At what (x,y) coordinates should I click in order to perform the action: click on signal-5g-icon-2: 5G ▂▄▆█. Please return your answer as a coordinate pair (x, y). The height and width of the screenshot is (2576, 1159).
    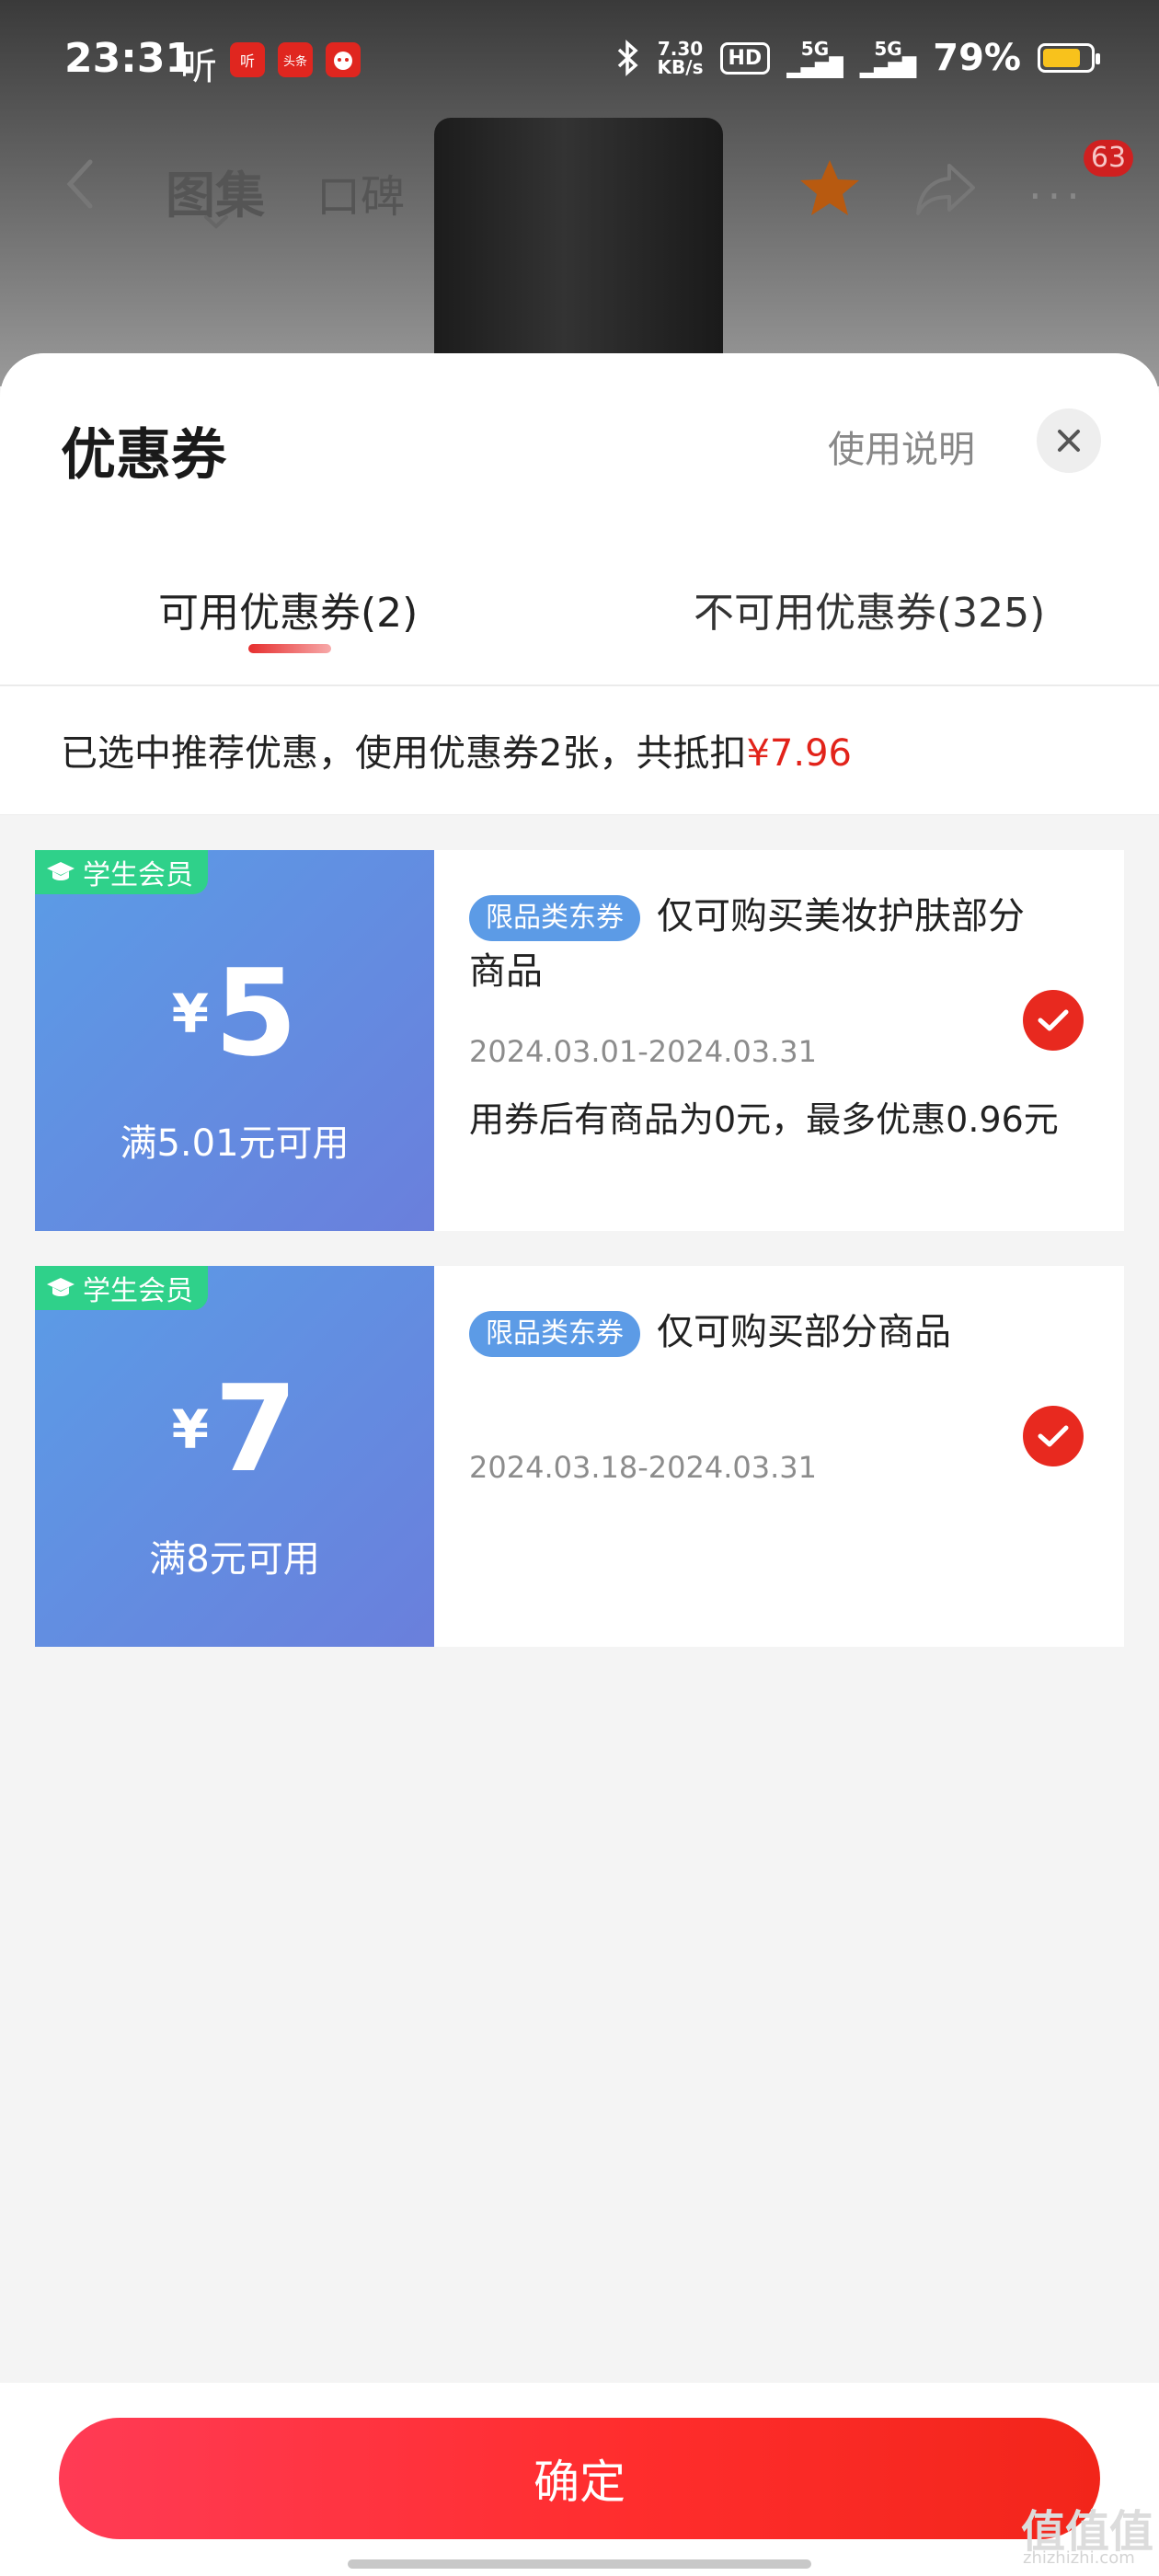
    Looking at the image, I should click on (888, 58).